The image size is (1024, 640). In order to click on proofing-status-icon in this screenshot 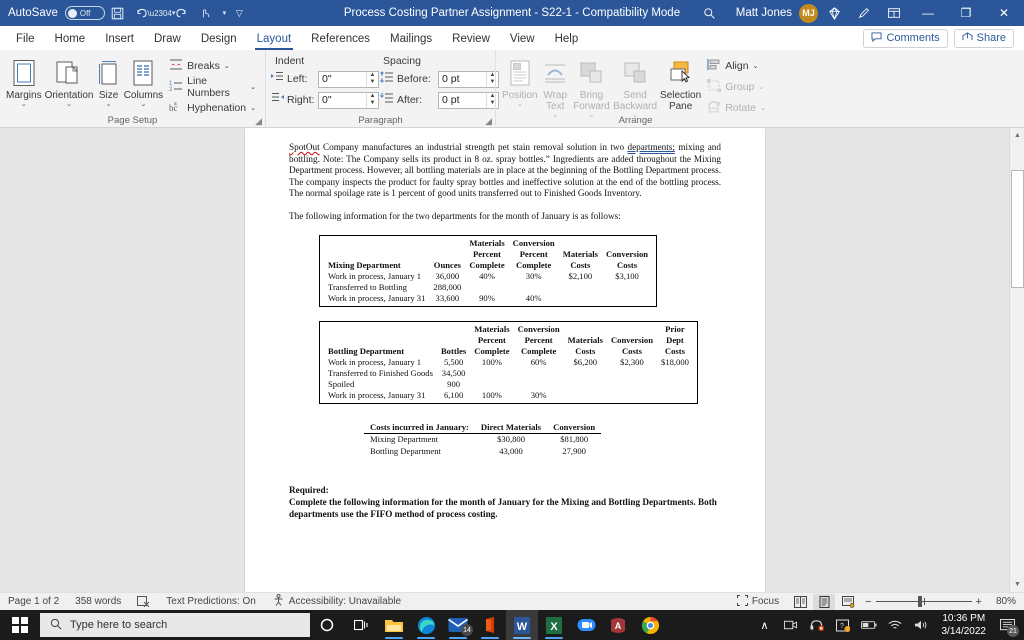, I will do `click(143, 601)`.